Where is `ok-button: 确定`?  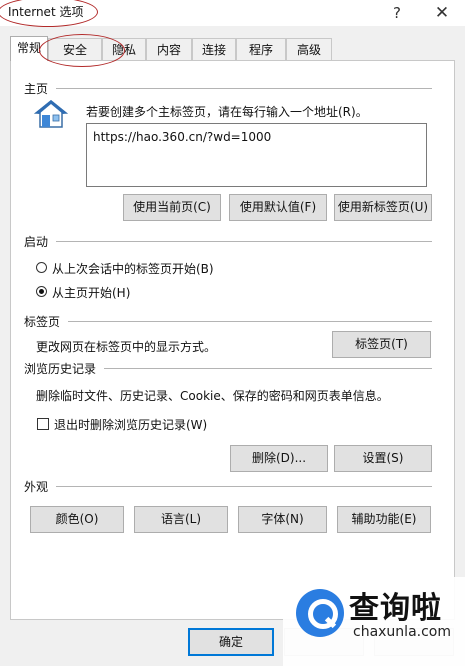
ok-button: 确定 is located at coordinates (231, 642).